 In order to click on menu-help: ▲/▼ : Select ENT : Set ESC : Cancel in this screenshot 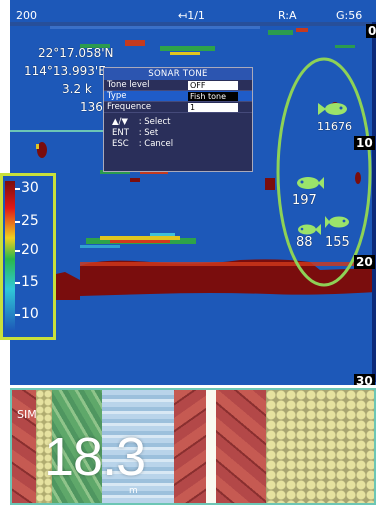, I will do `click(178, 131)`.